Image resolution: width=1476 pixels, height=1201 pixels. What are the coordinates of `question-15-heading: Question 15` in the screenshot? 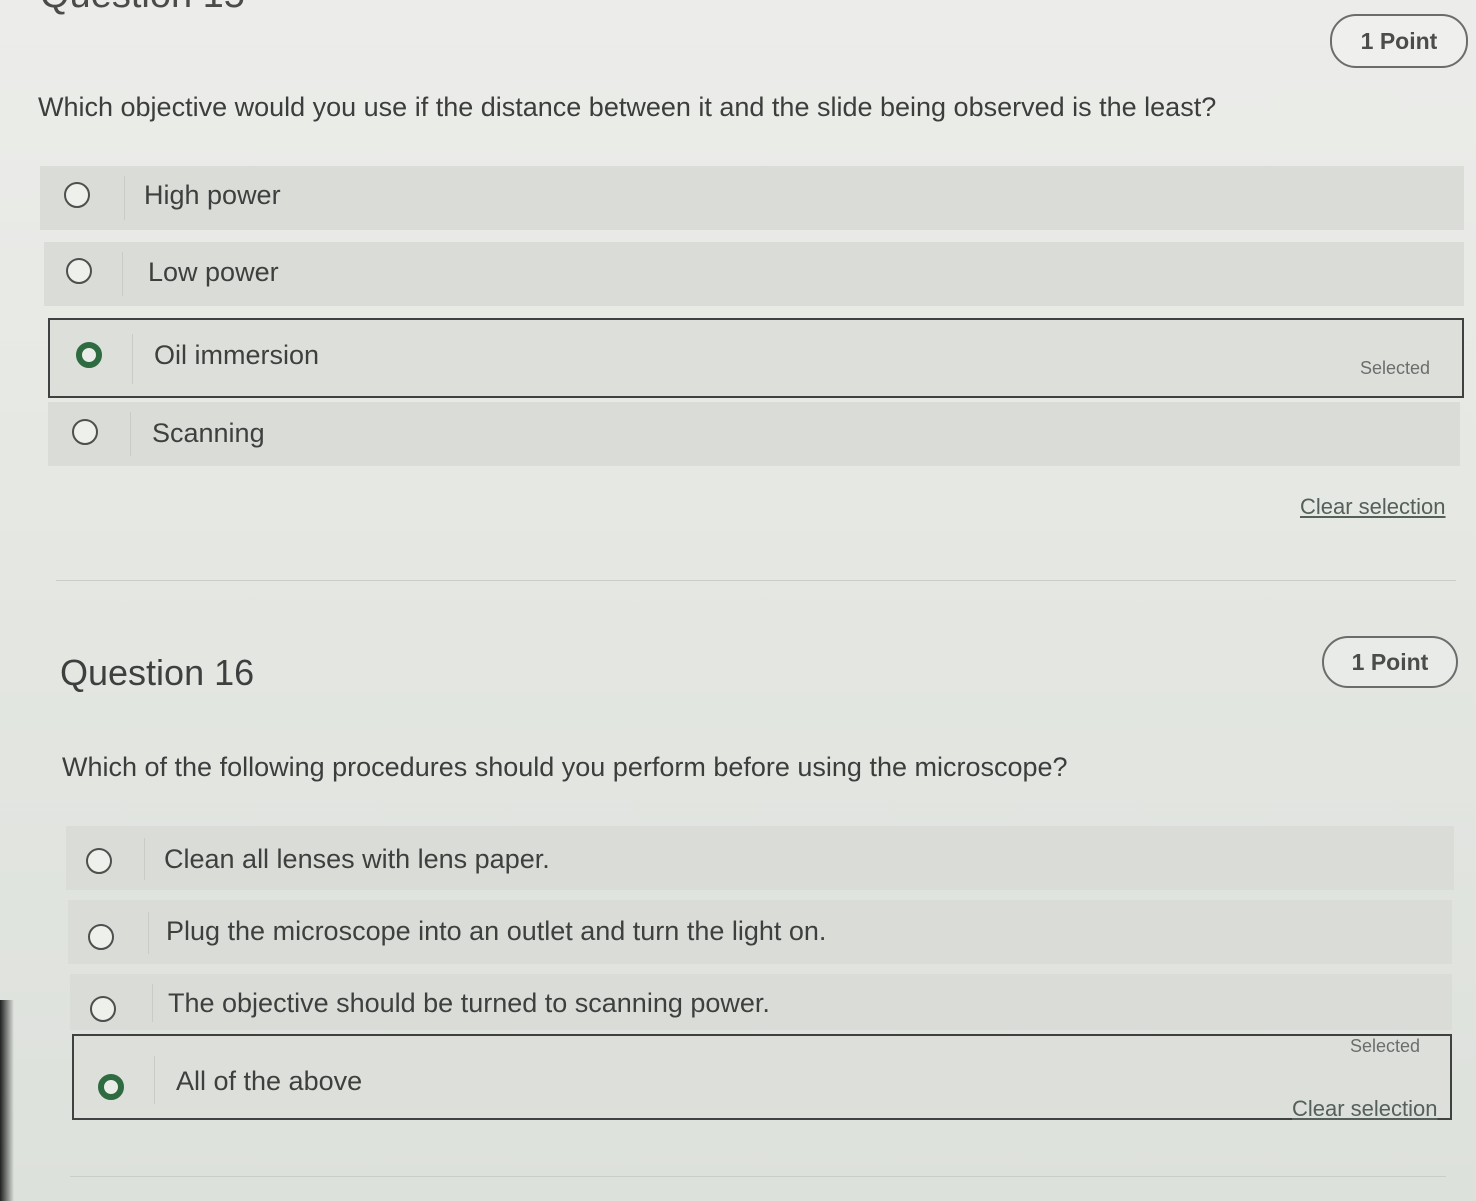 It's located at (142, 8).